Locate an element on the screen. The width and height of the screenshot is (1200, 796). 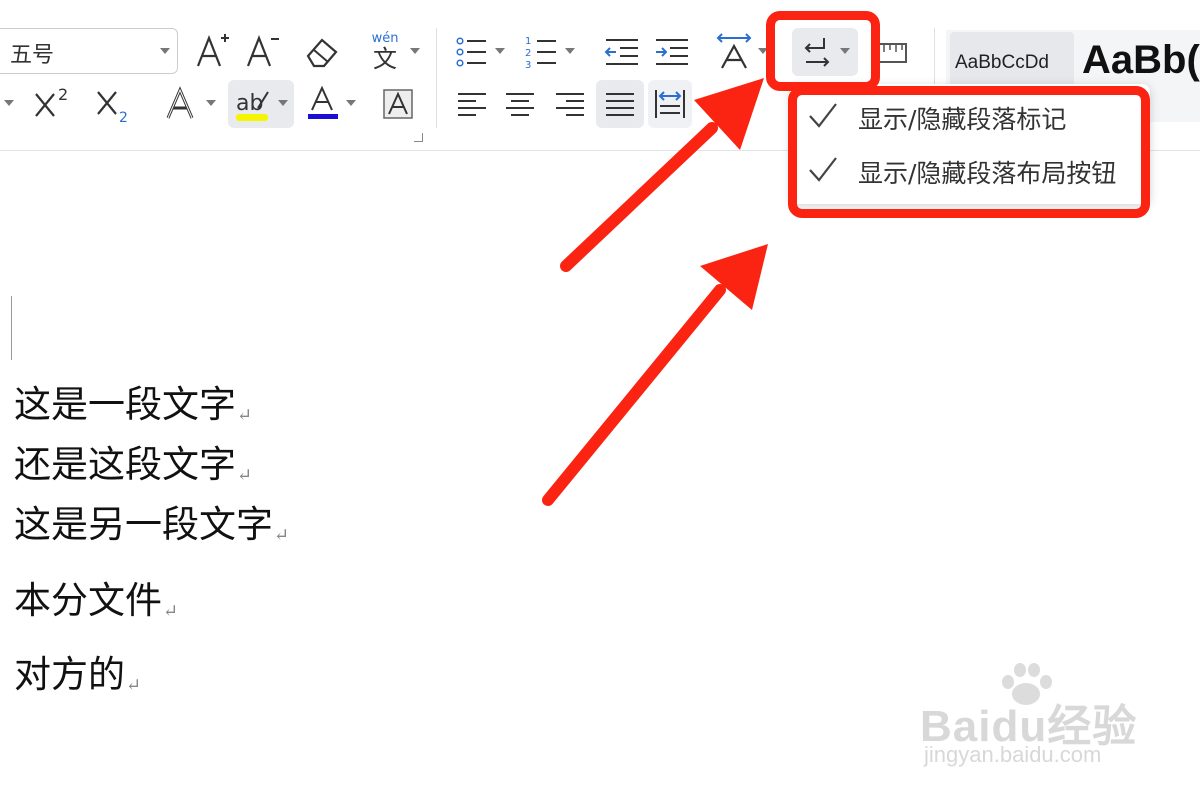
baidu-watermark: Baidu经验 jingyan.baidu.com is located at coordinates (1035, 720).